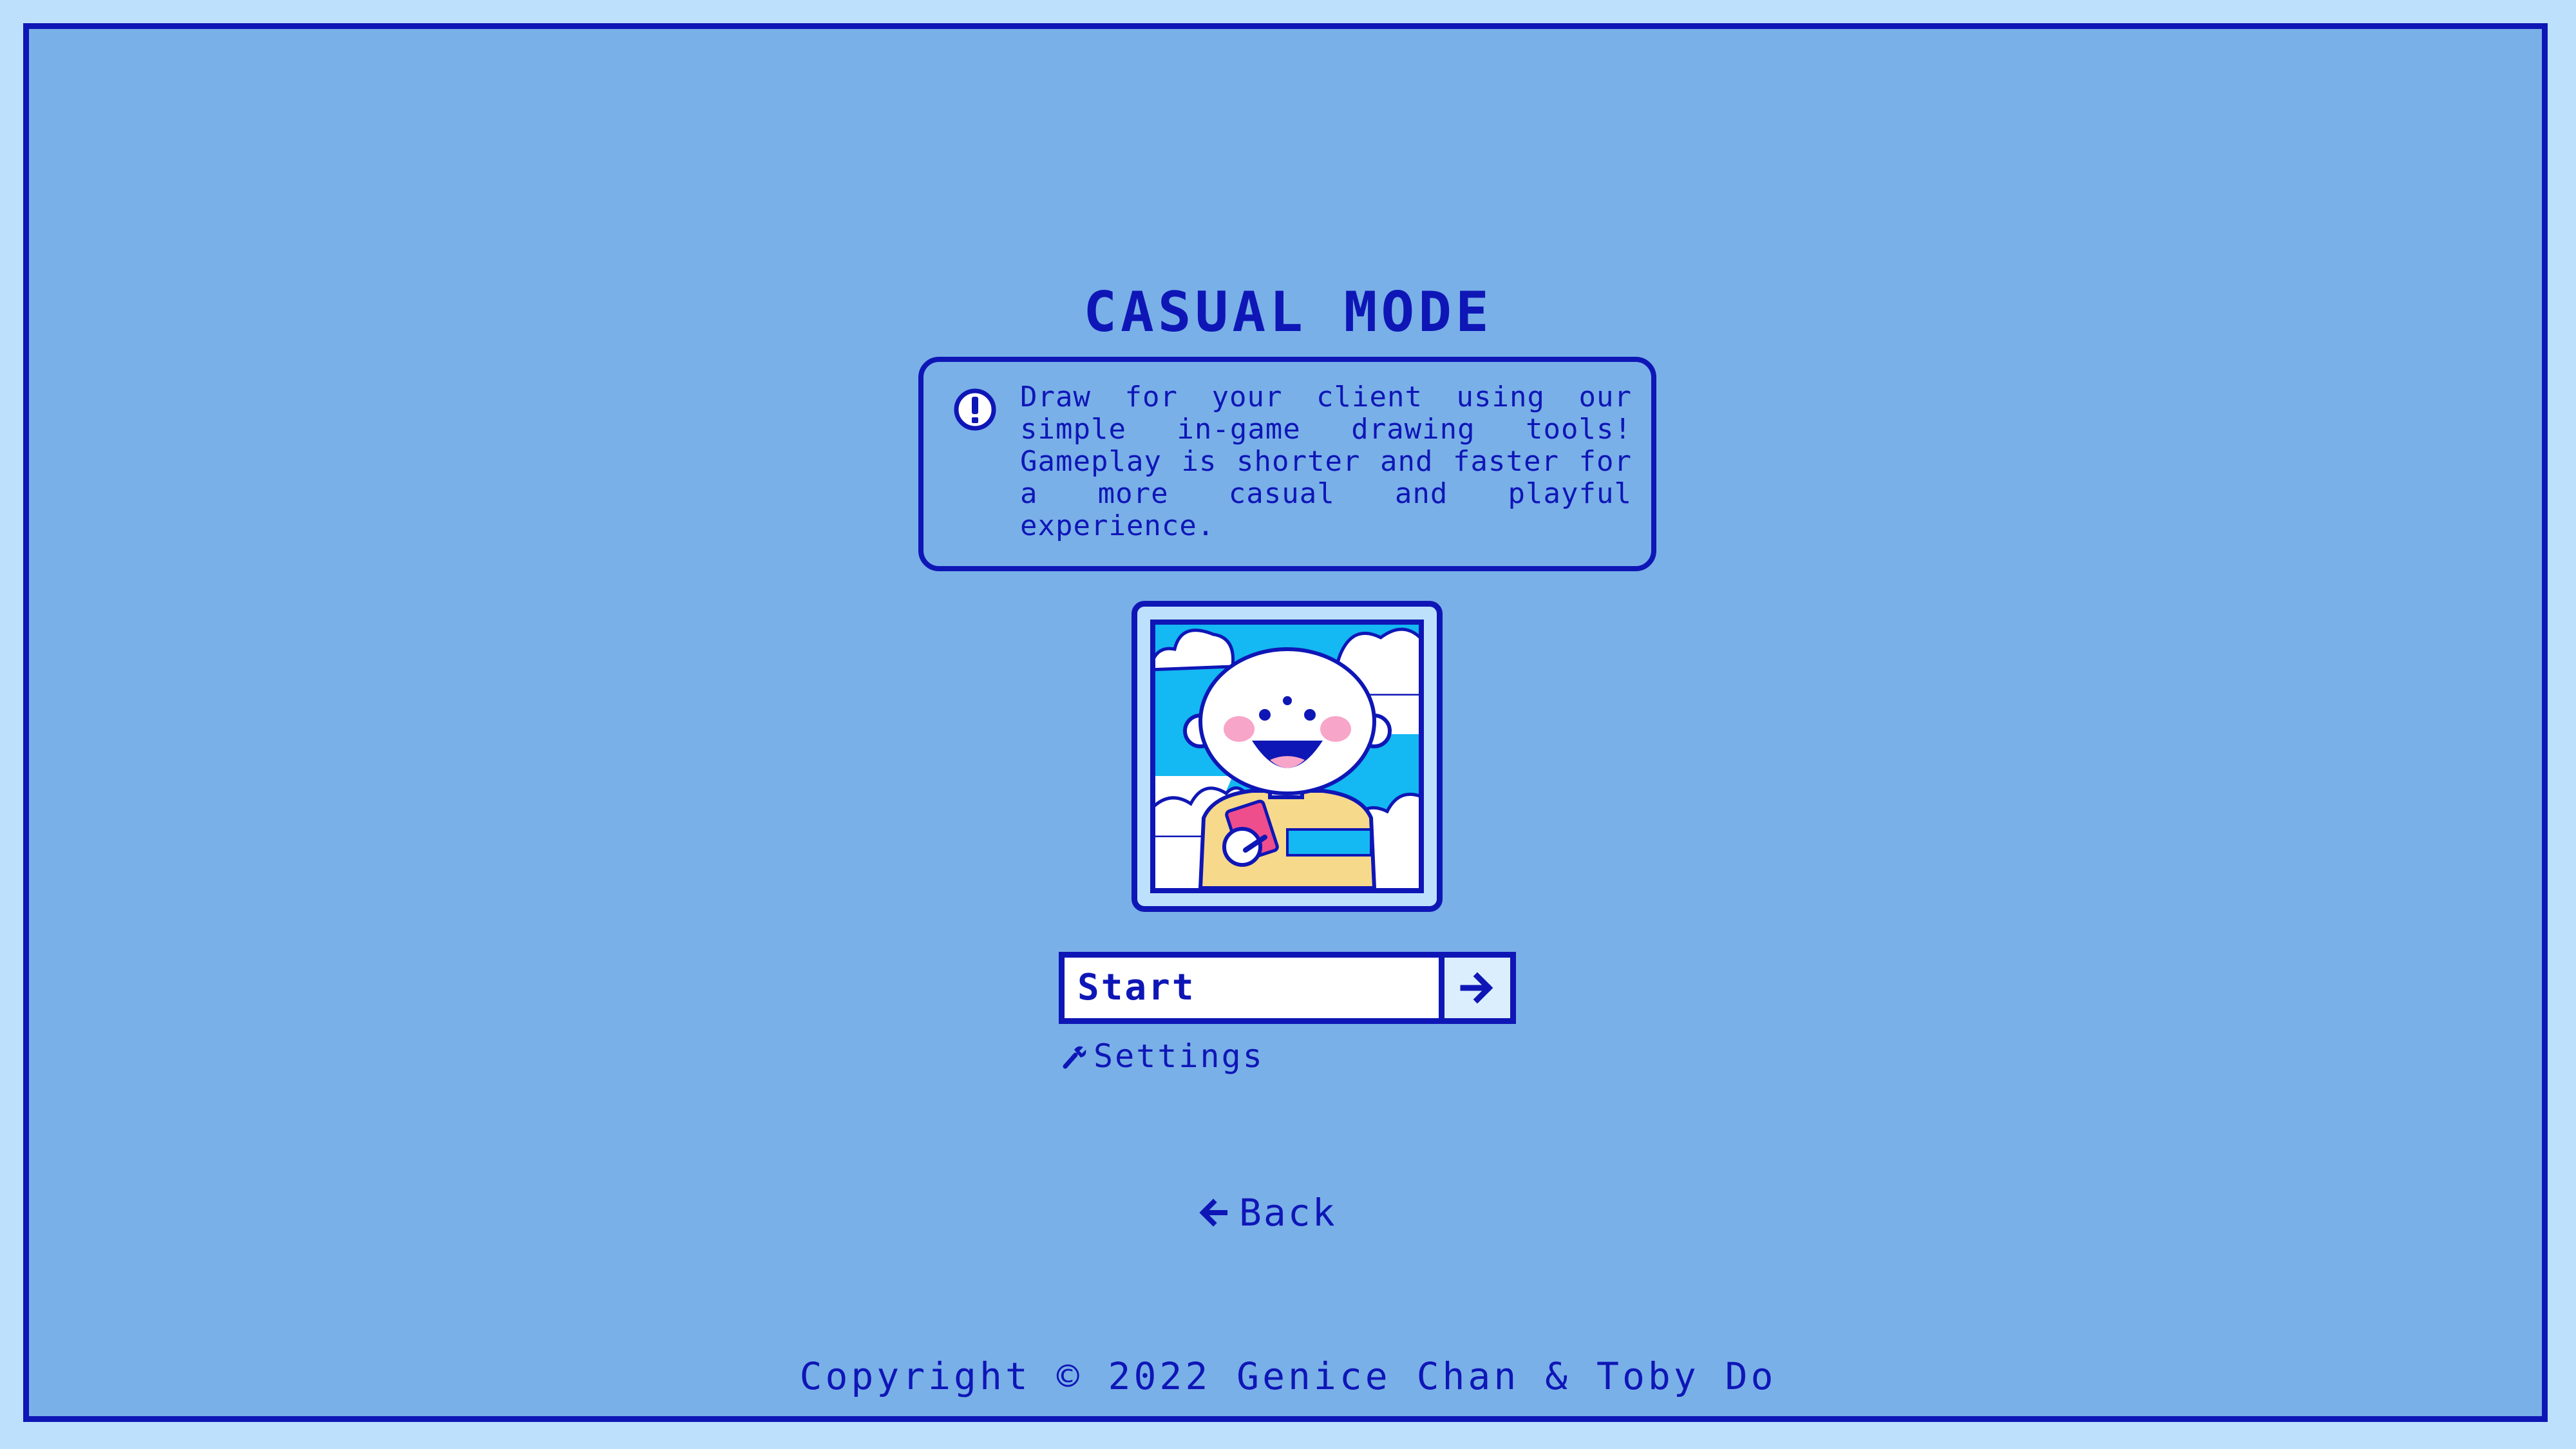 This screenshot has height=1449, width=2576. I want to click on arrow-left-icon, so click(1213, 1212).